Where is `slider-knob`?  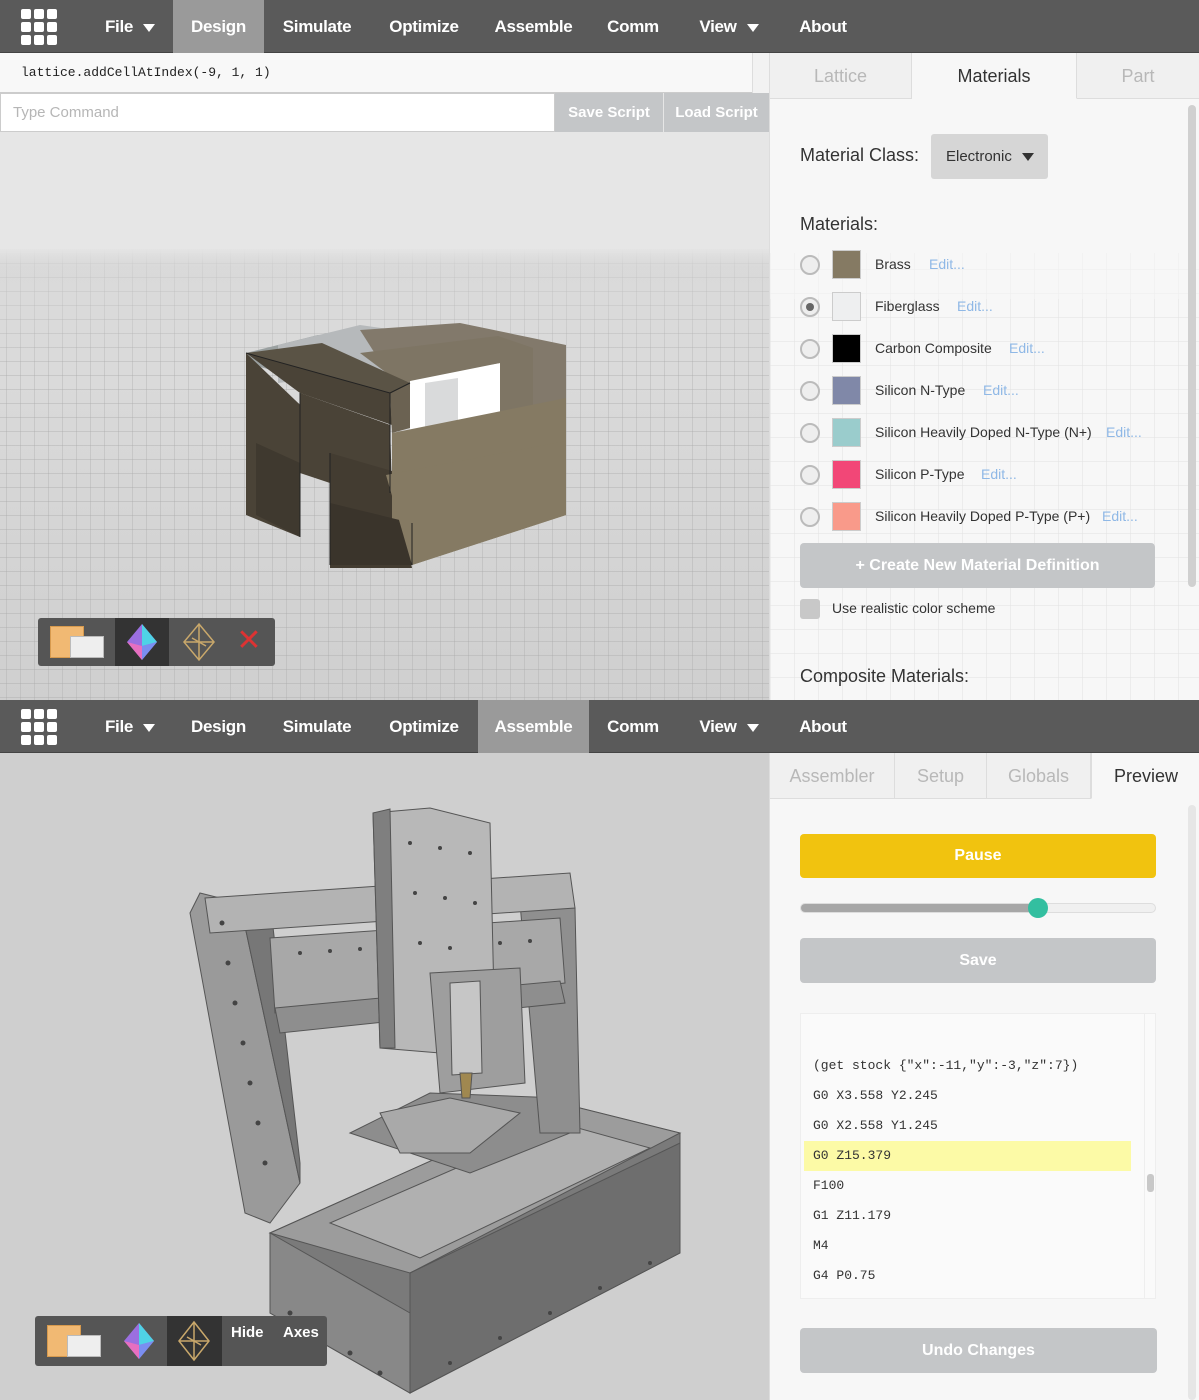
slider-knob is located at coordinates (1038, 908).